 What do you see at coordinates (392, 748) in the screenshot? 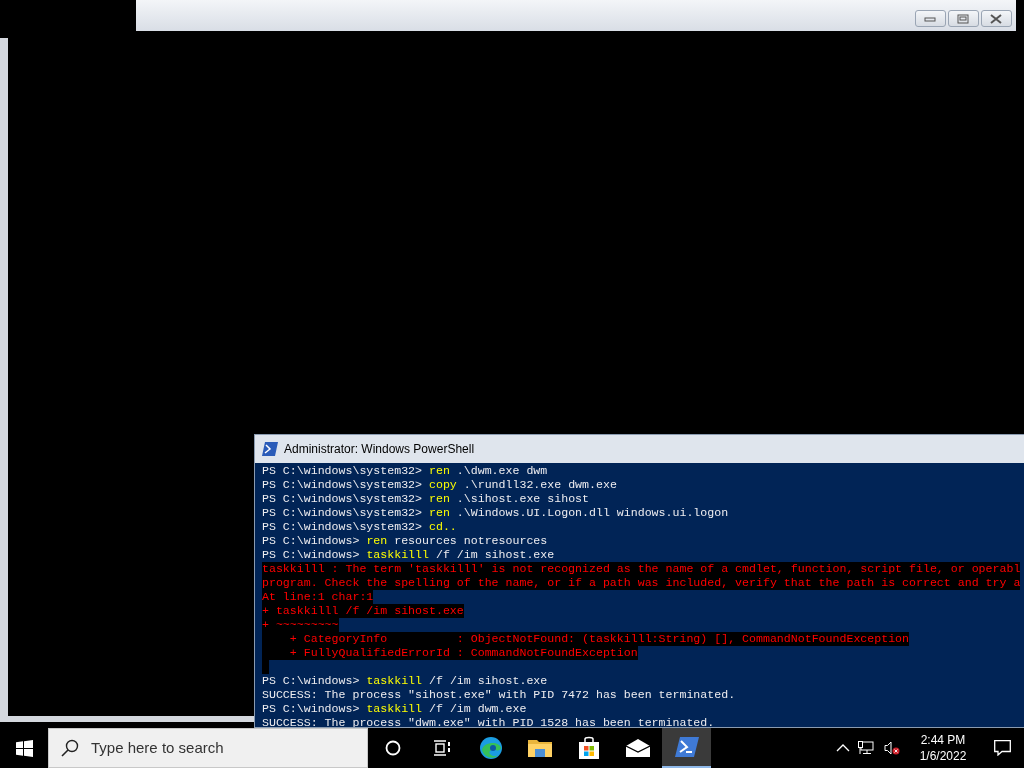
I see `cortana-circle-icon` at bounding box center [392, 748].